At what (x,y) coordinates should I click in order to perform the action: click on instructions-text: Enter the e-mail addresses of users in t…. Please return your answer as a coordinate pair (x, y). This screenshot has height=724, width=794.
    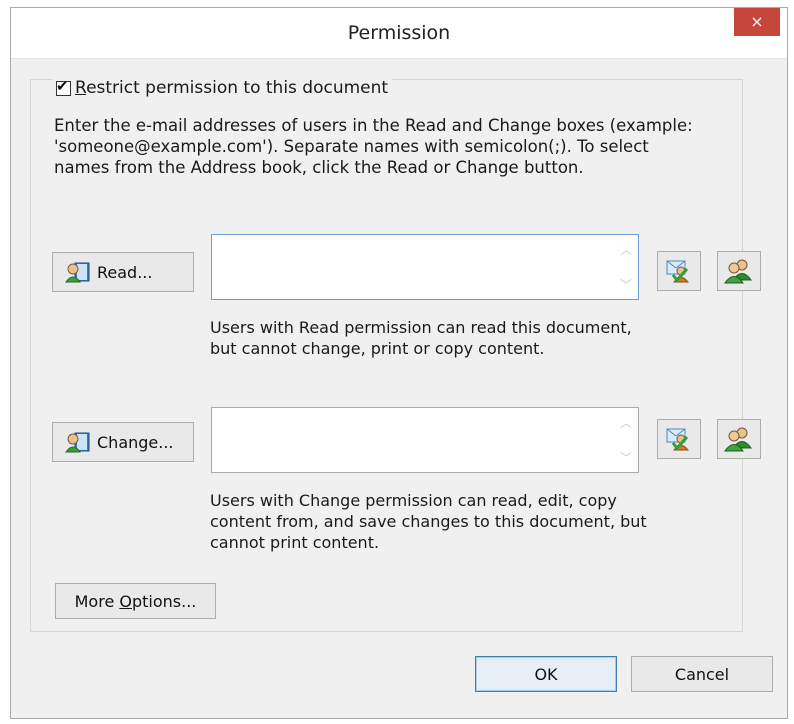
    Looking at the image, I should click on (373, 146).